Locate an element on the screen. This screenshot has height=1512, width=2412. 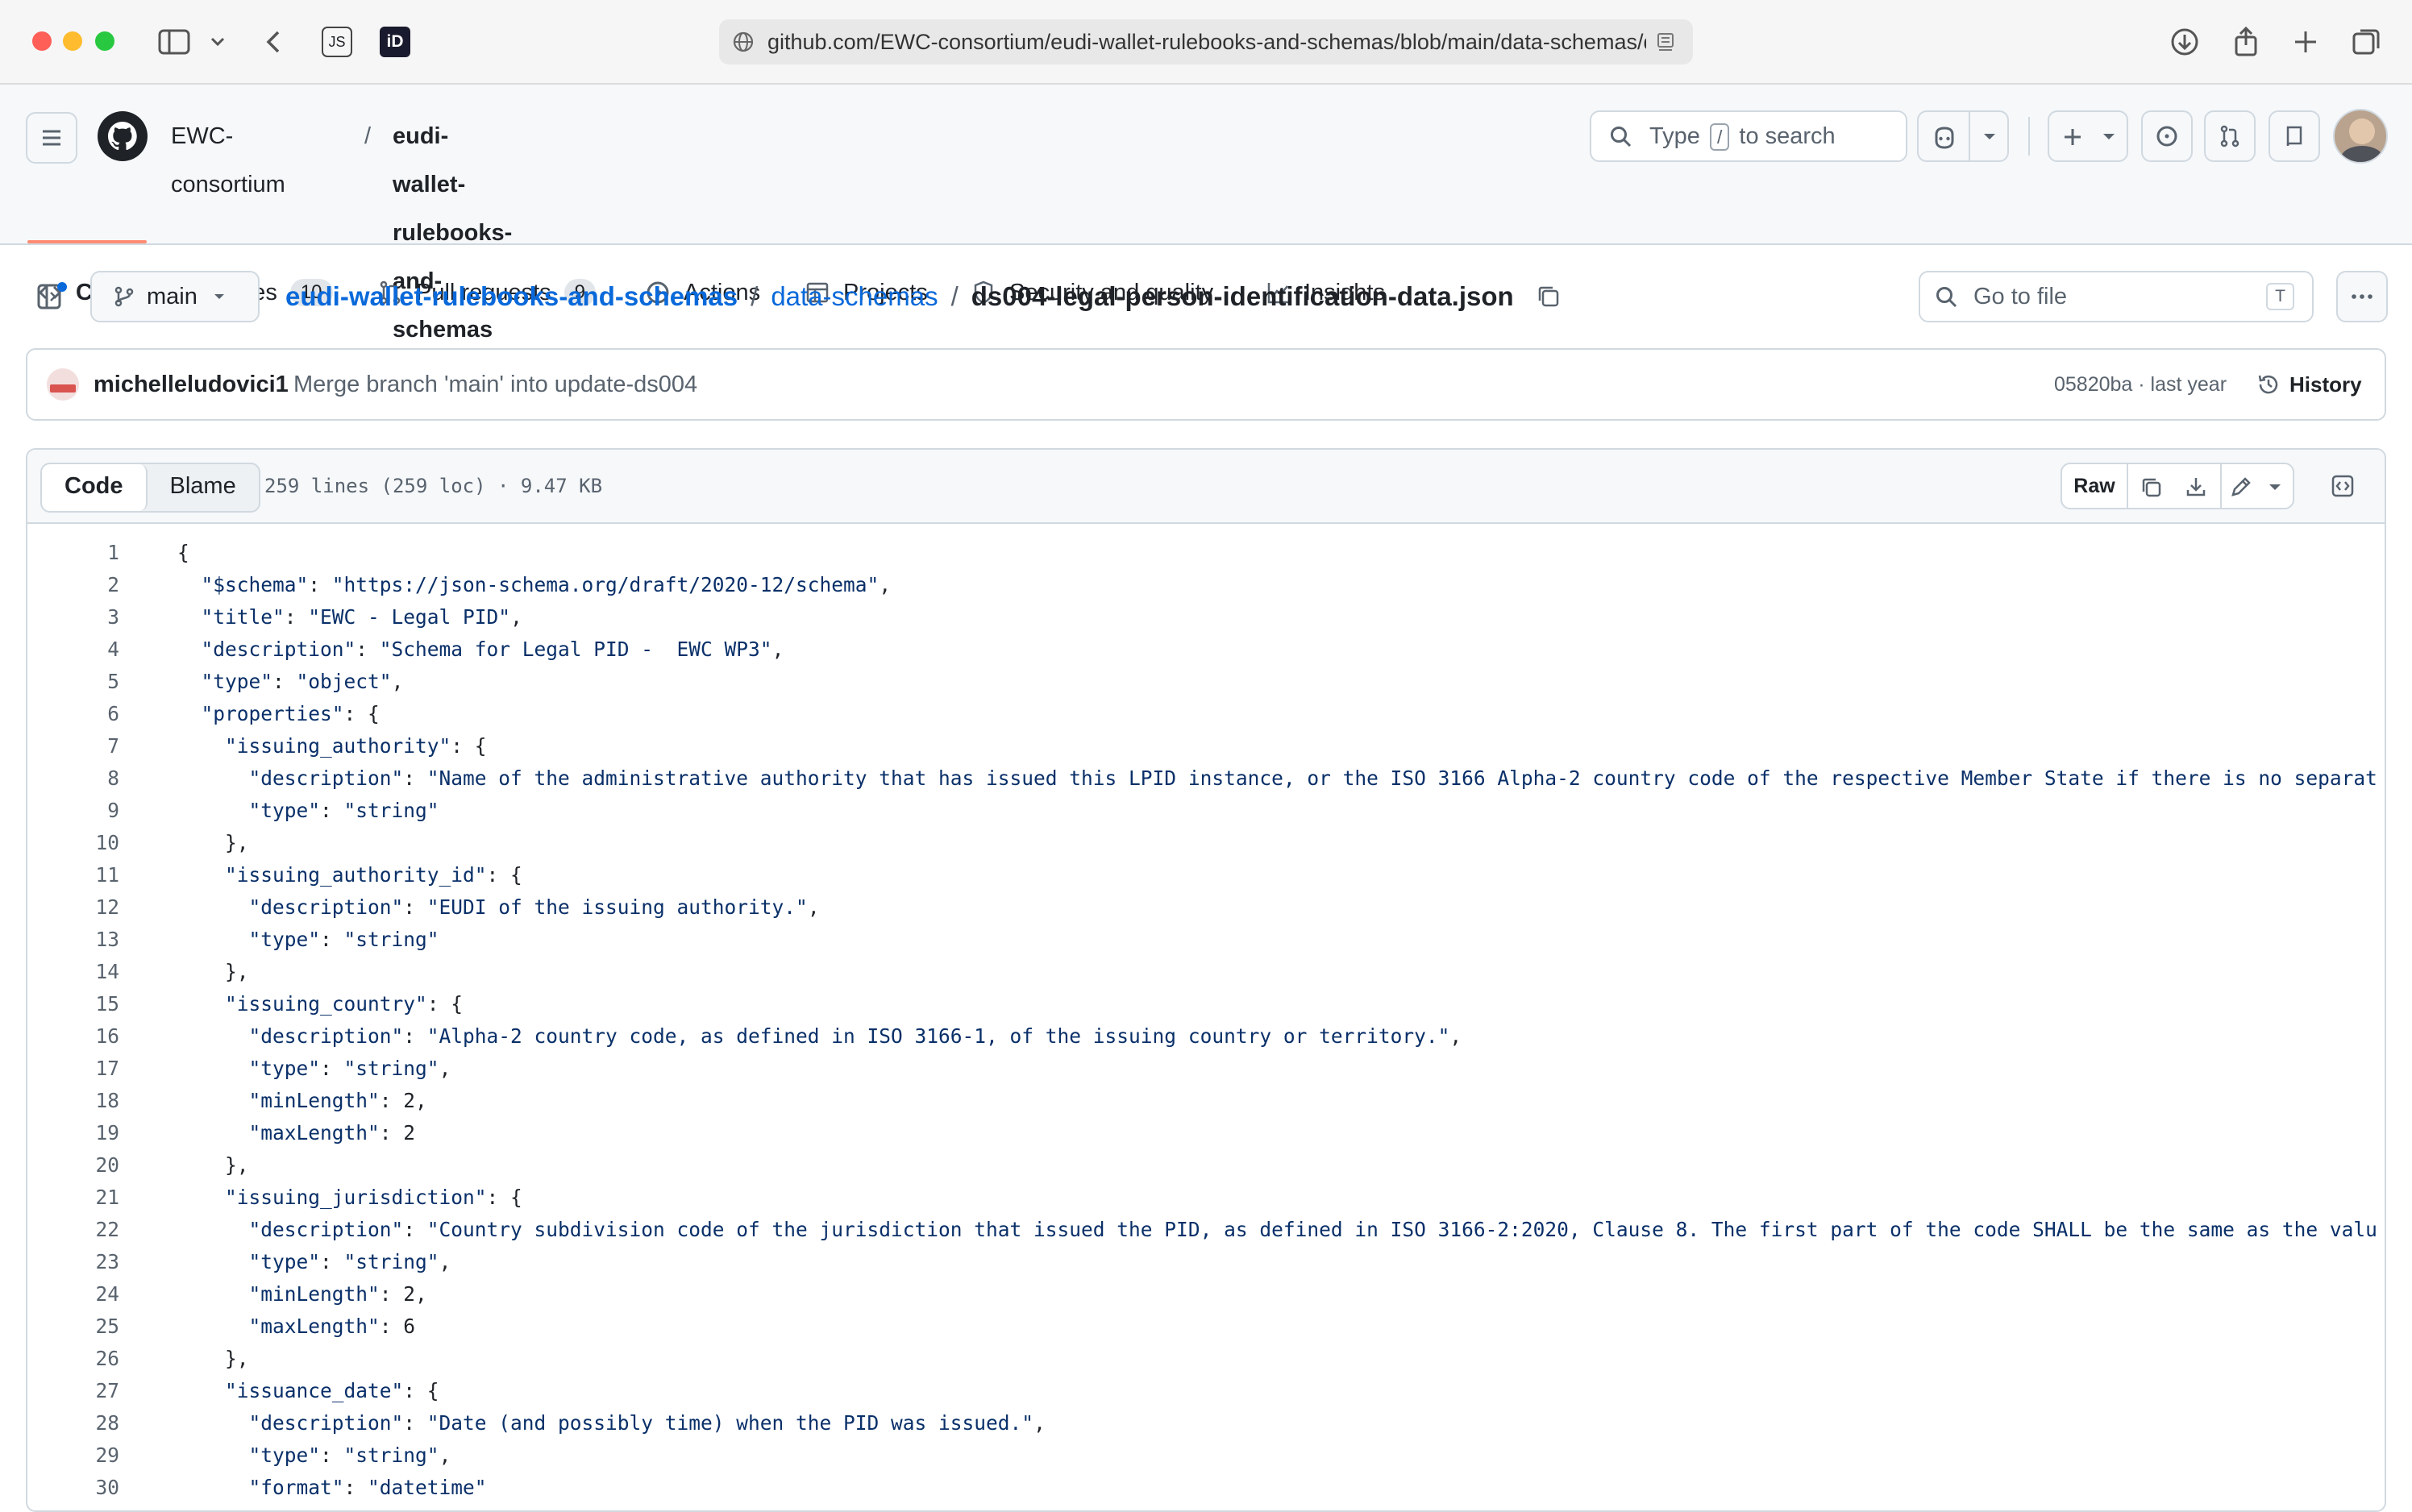
pull-requests-button is located at coordinates (2230, 136).